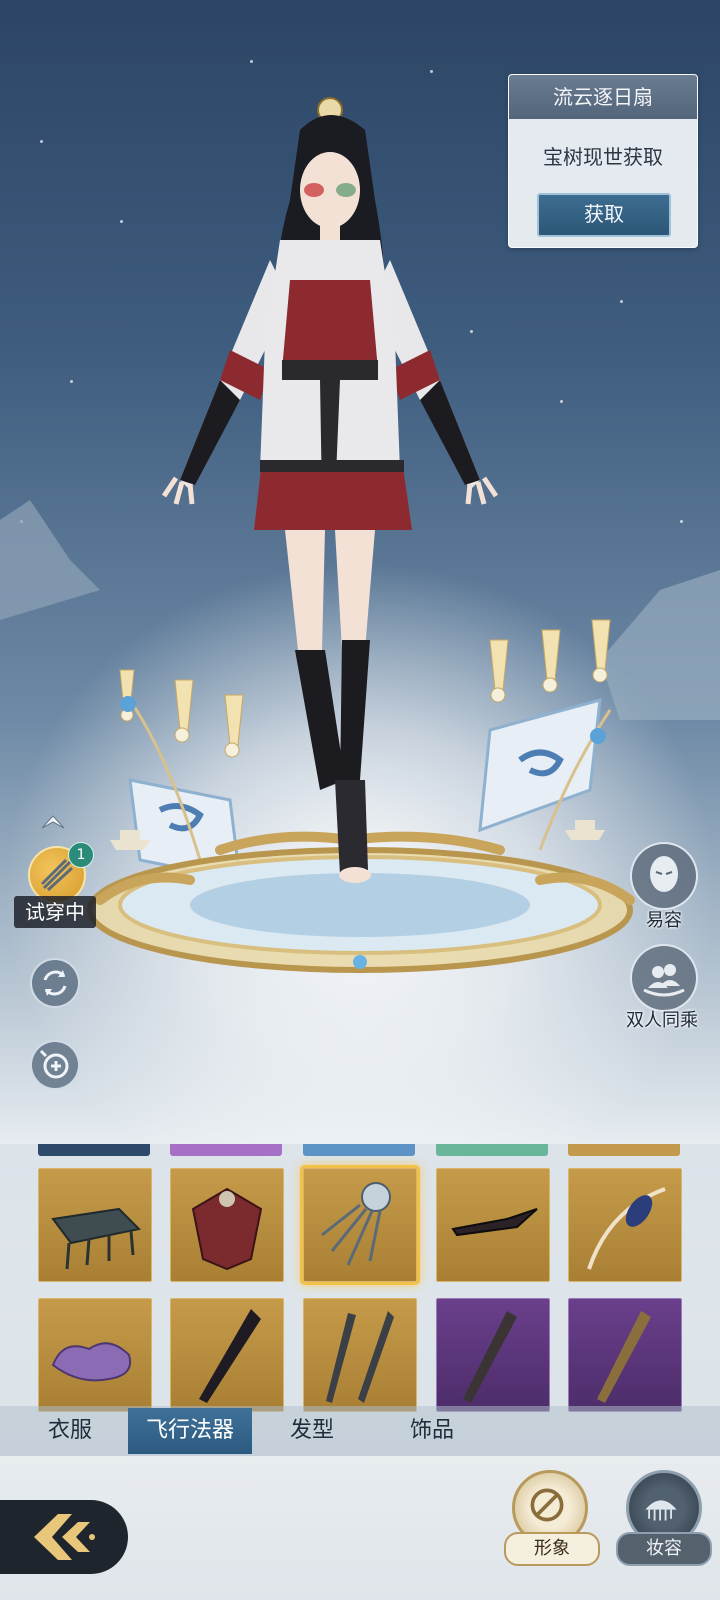  What do you see at coordinates (53, 823) in the screenshot?
I see `collapse-up-icon` at bounding box center [53, 823].